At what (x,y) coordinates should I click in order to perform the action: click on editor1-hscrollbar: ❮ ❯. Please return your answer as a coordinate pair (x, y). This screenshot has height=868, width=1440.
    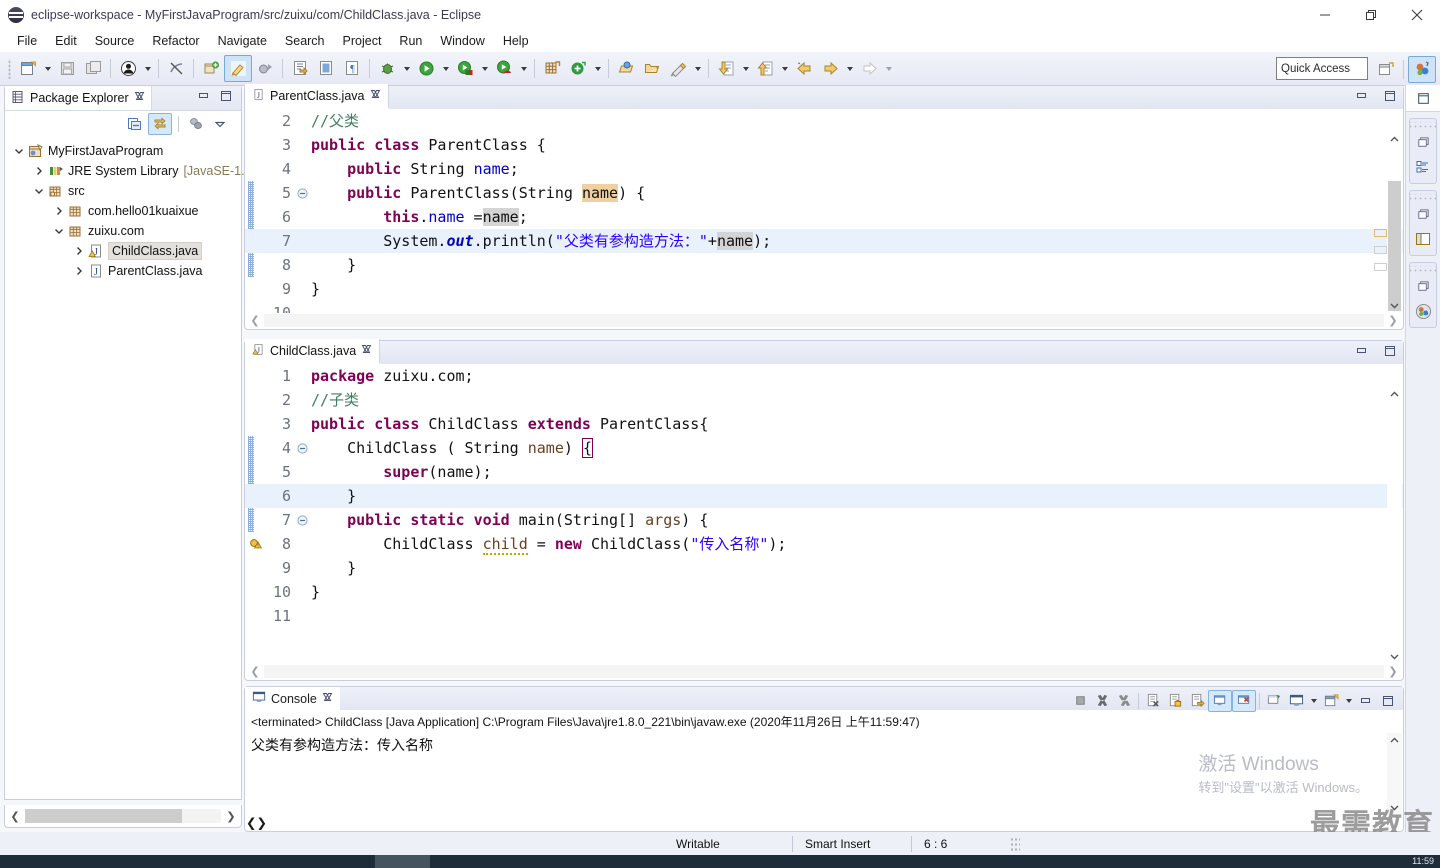
    Looking at the image, I should click on (824, 320).